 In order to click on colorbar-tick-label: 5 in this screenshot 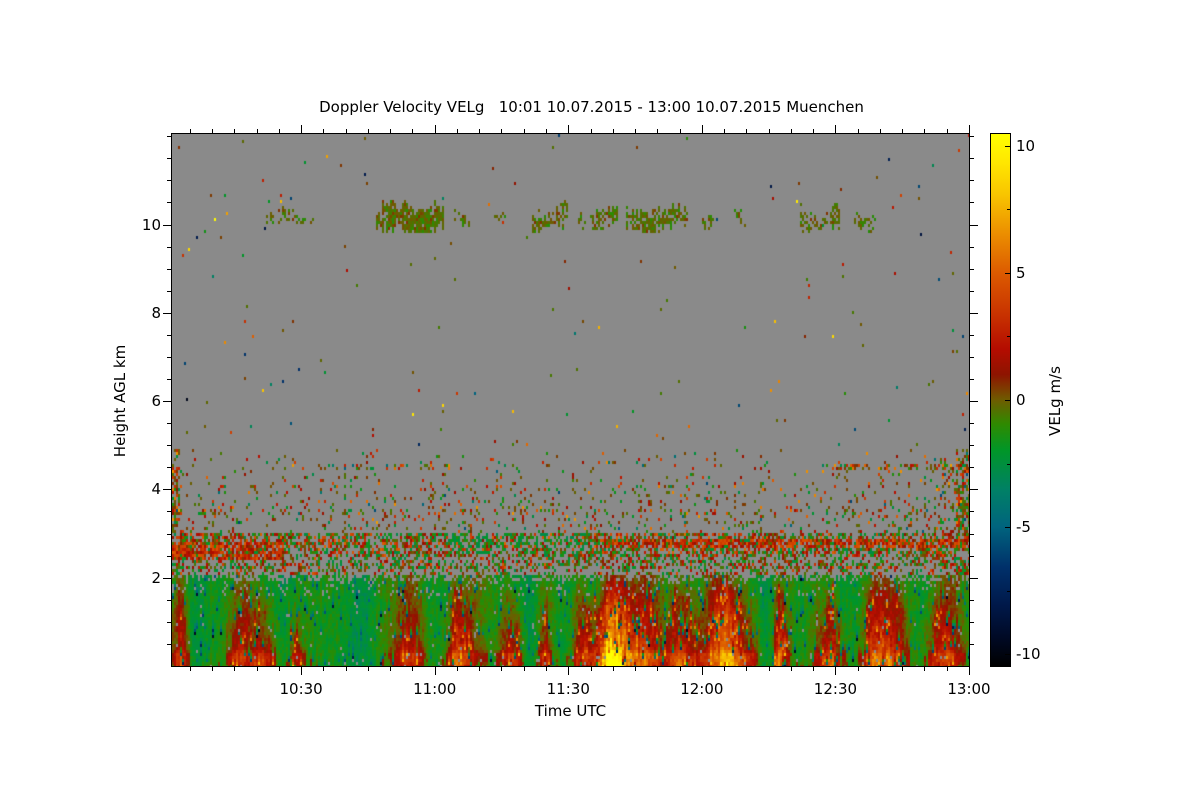, I will do `click(1021, 272)`.